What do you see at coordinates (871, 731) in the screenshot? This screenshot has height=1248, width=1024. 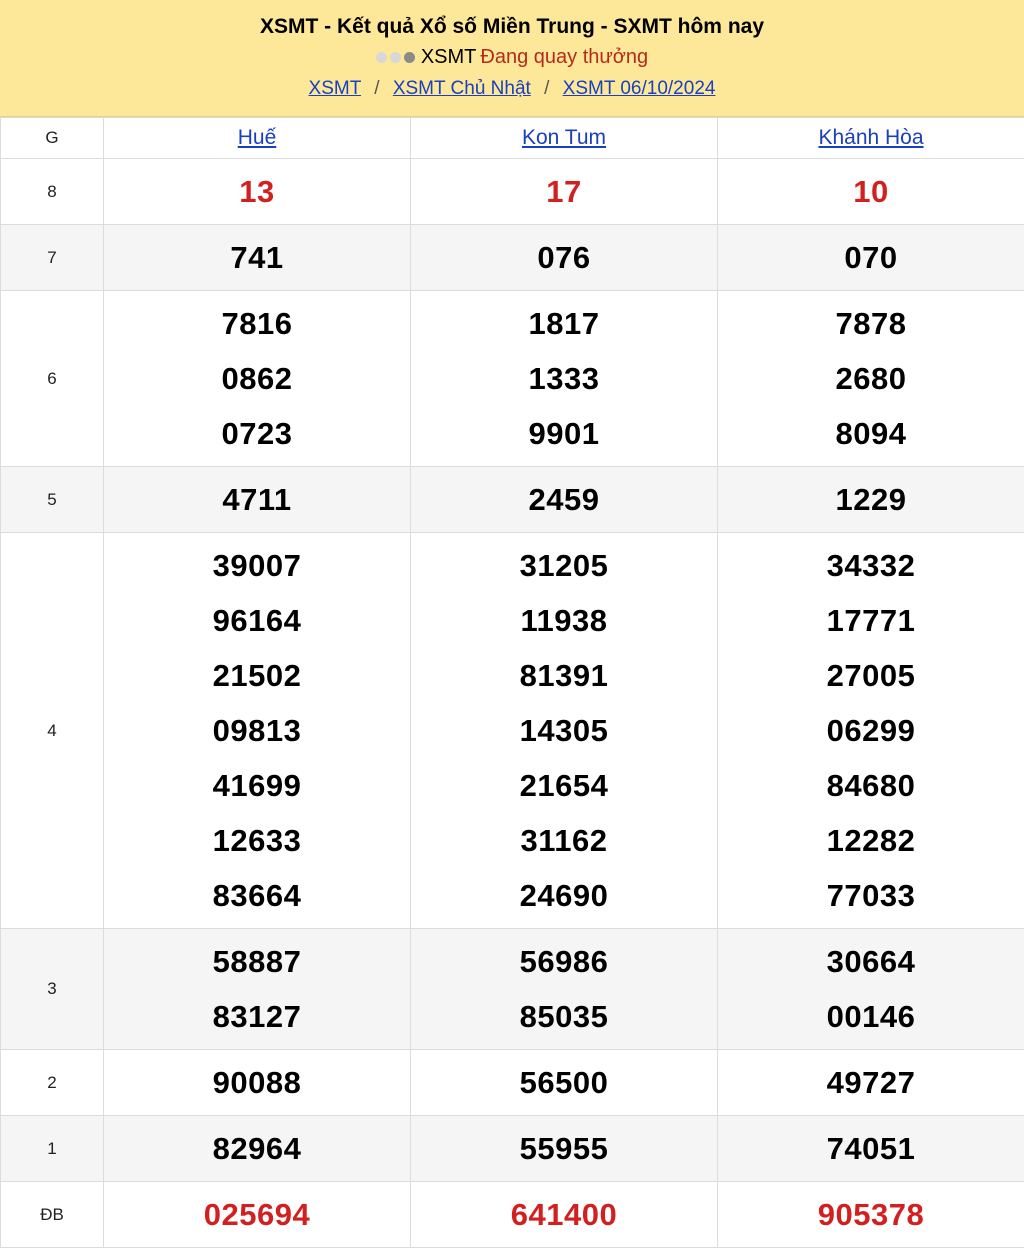 I see `result-cell: 34332177712700506299846801228277033` at bounding box center [871, 731].